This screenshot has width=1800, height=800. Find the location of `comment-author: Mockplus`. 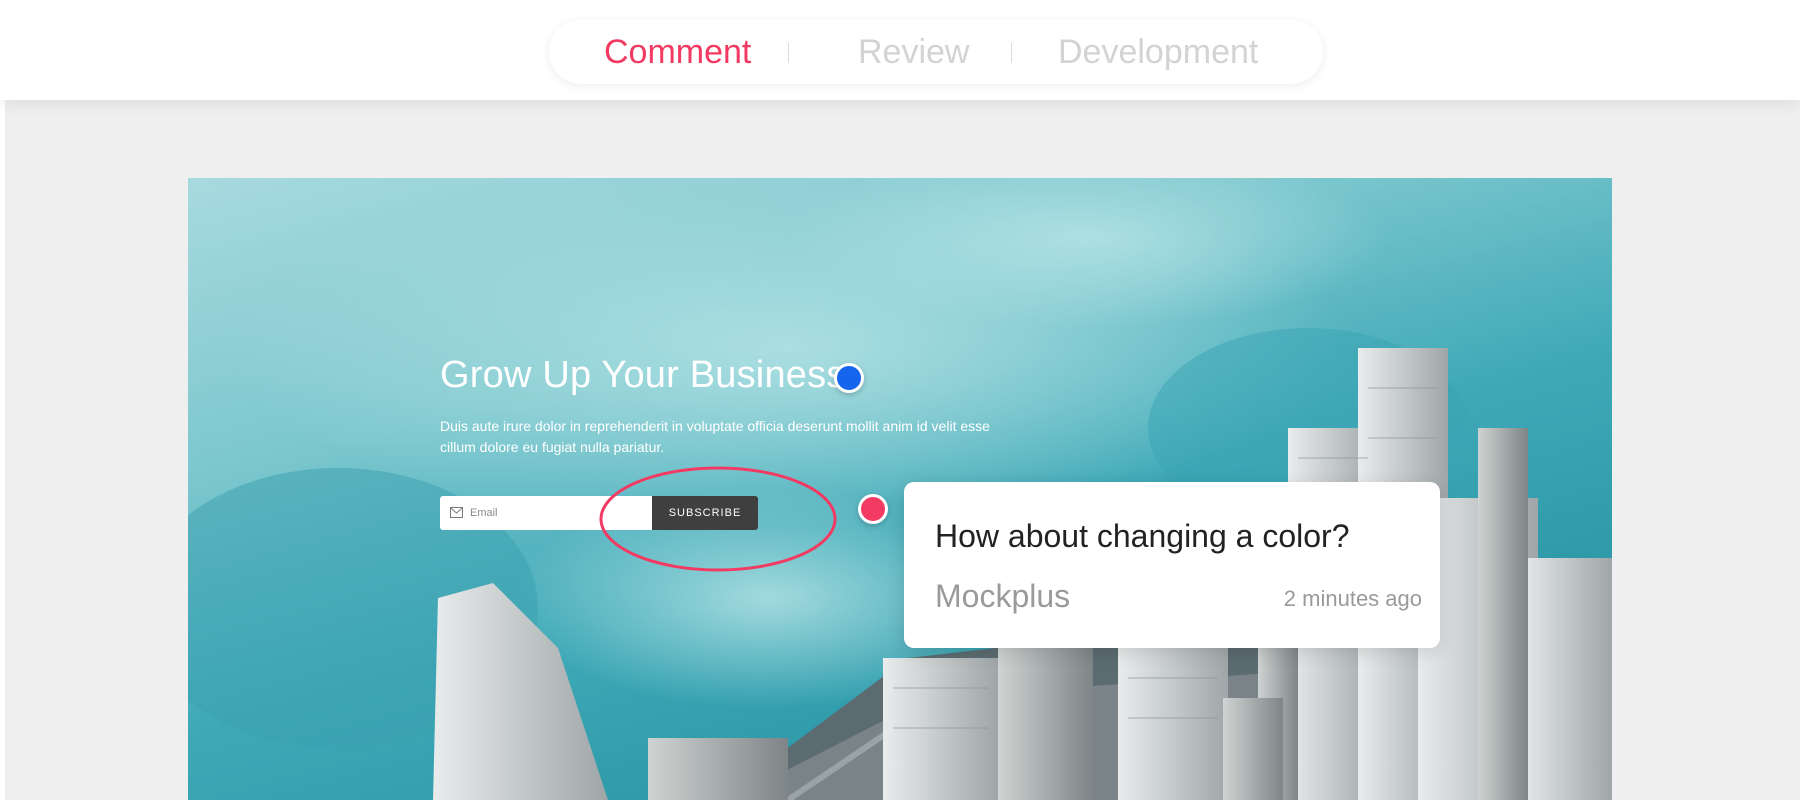

comment-author: Mockplus is located at coordinates (1003, 596).